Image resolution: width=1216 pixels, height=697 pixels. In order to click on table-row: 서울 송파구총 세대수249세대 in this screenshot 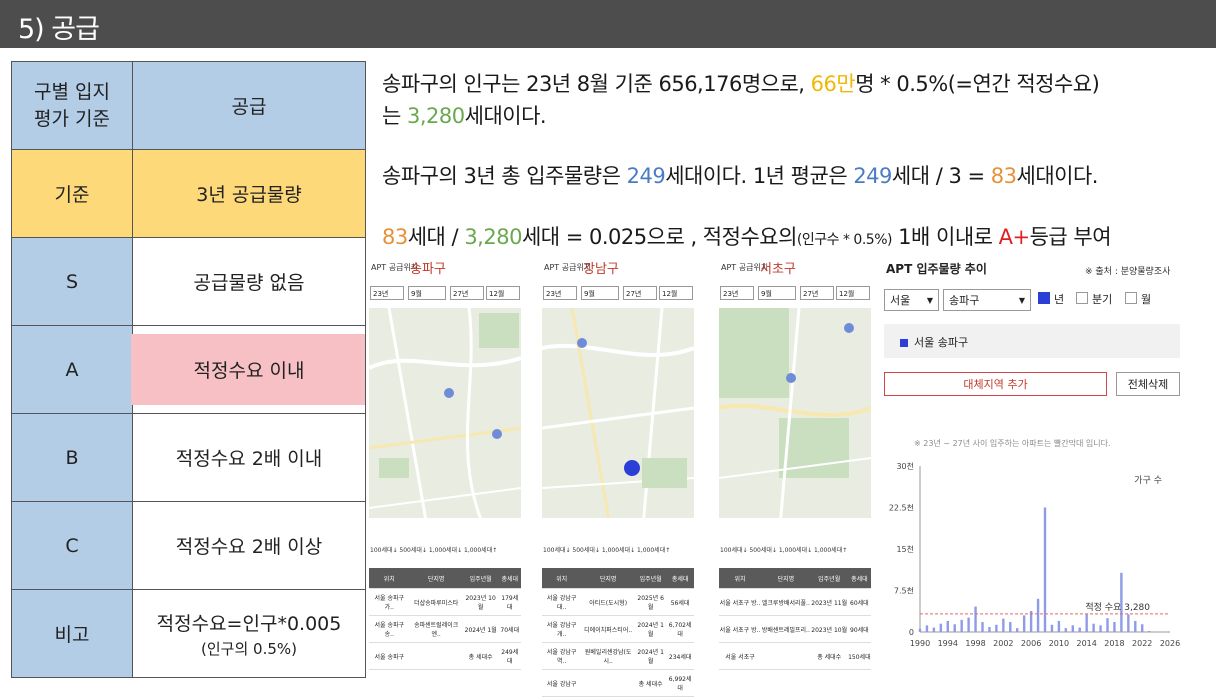, I will do `click(445, 656)`.